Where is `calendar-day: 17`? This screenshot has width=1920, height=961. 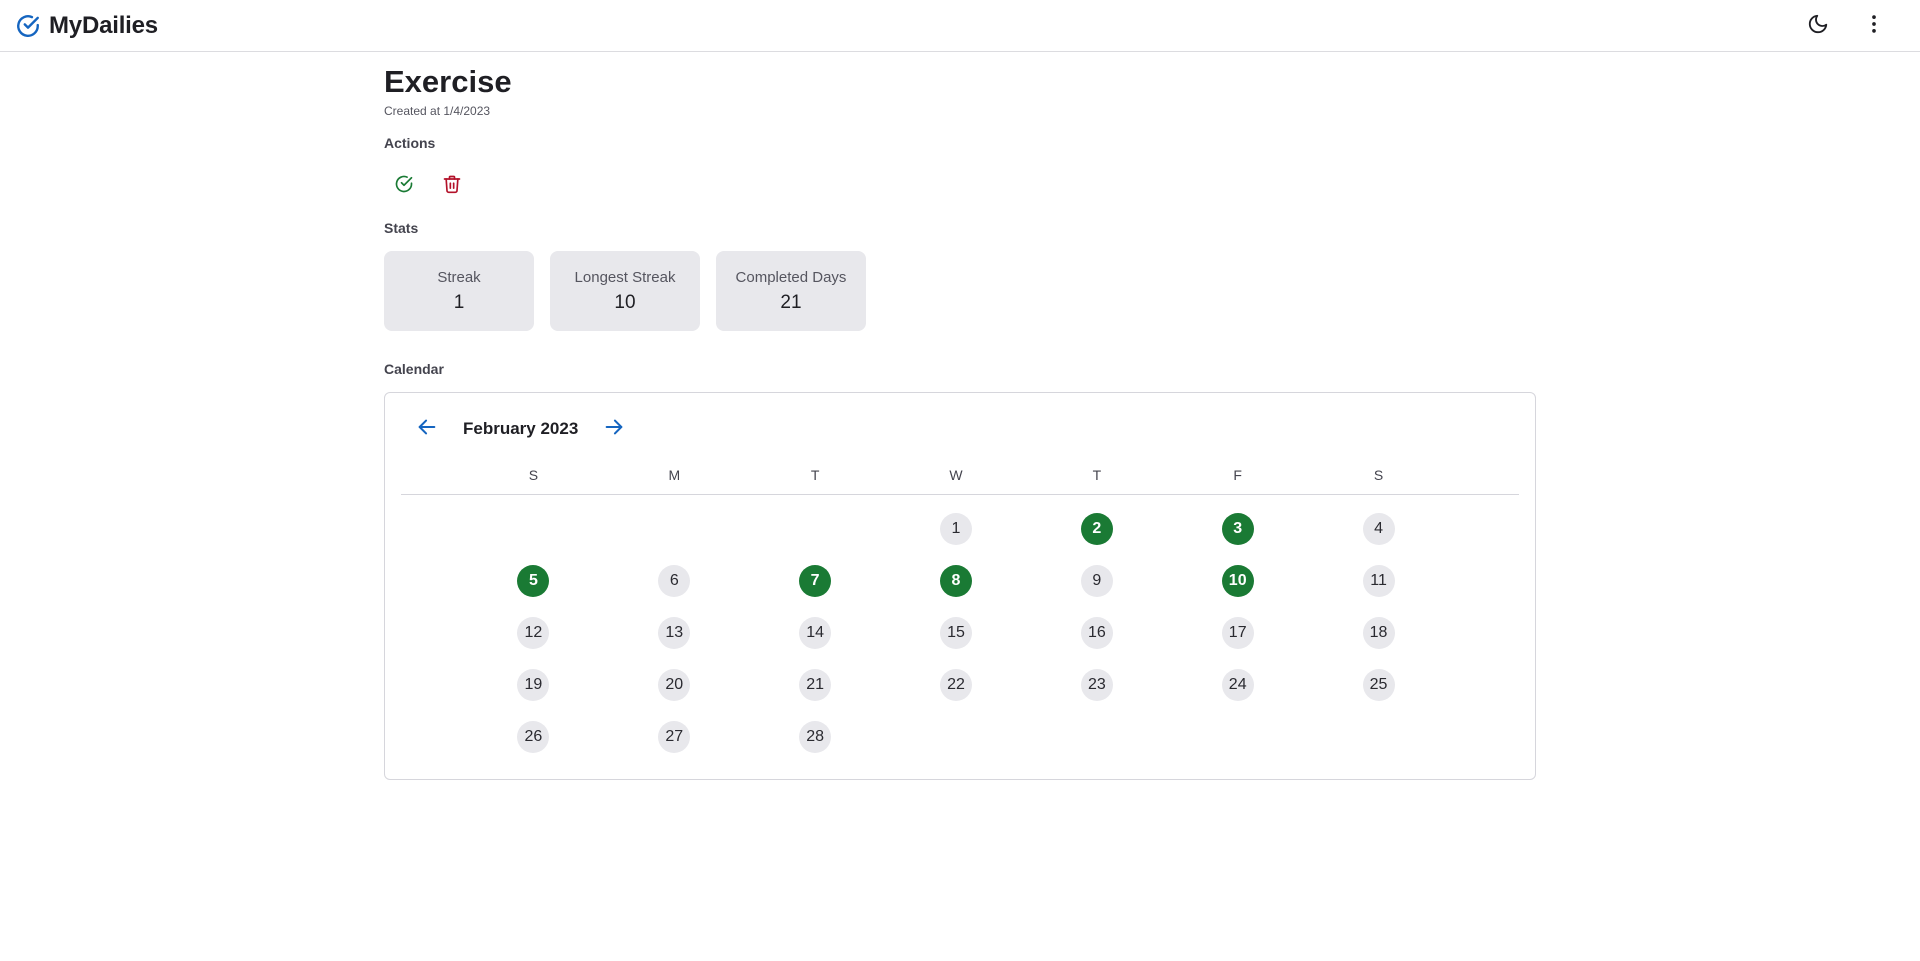
calendar-day: 17 is located at coordinates (1237, 633).